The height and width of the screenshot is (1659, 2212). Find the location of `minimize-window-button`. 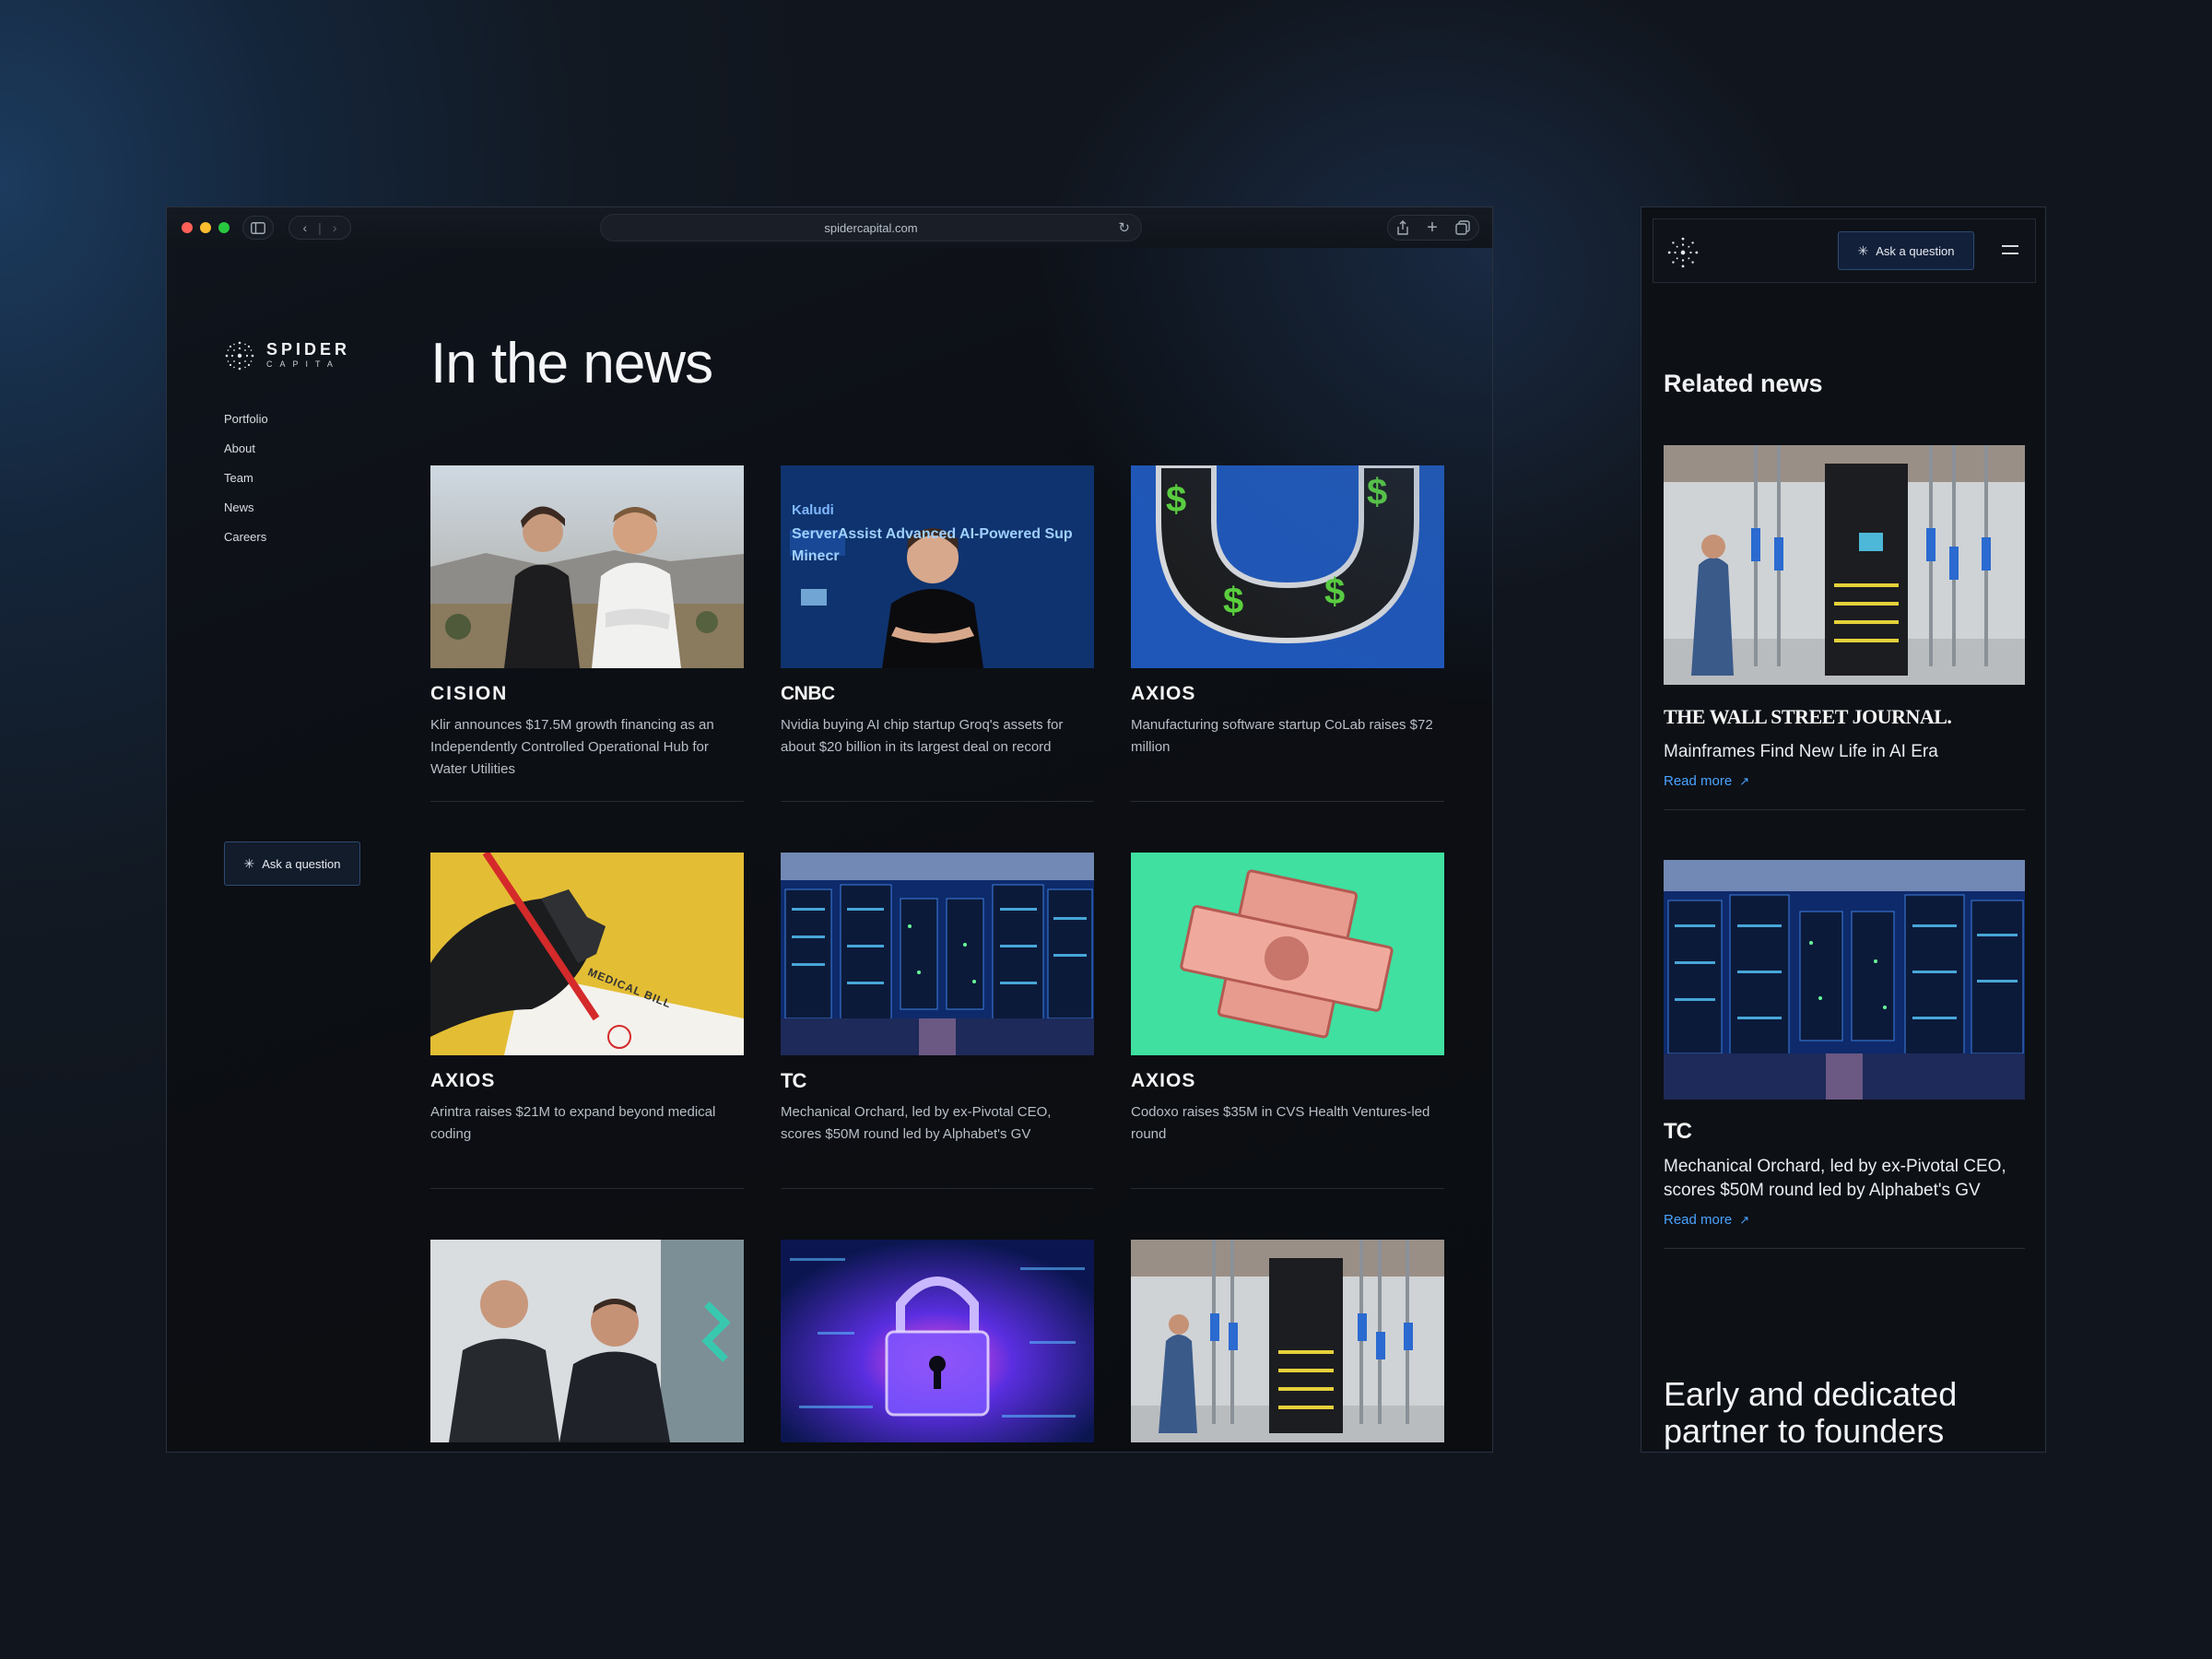

minimize-window-button is located at coordinates (205, 227).